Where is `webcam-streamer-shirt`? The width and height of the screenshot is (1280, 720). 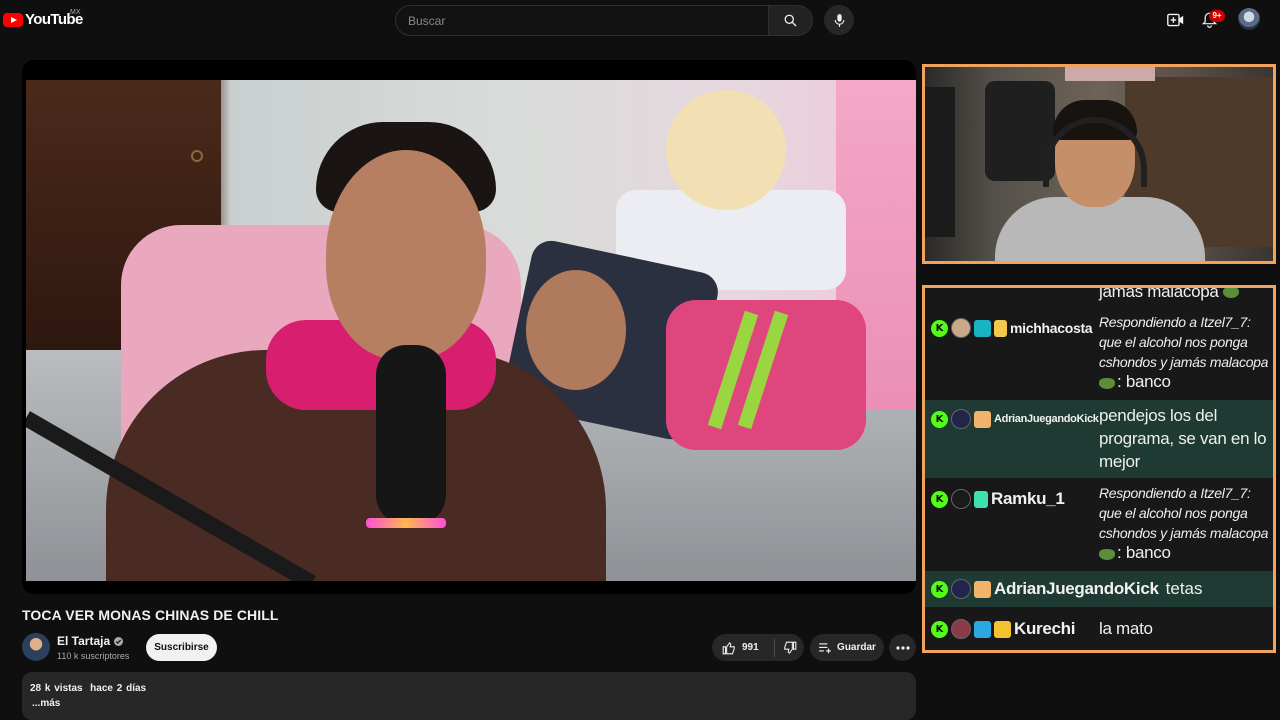
webcam-streamer-shirt is located at coordinates (1100, 229).